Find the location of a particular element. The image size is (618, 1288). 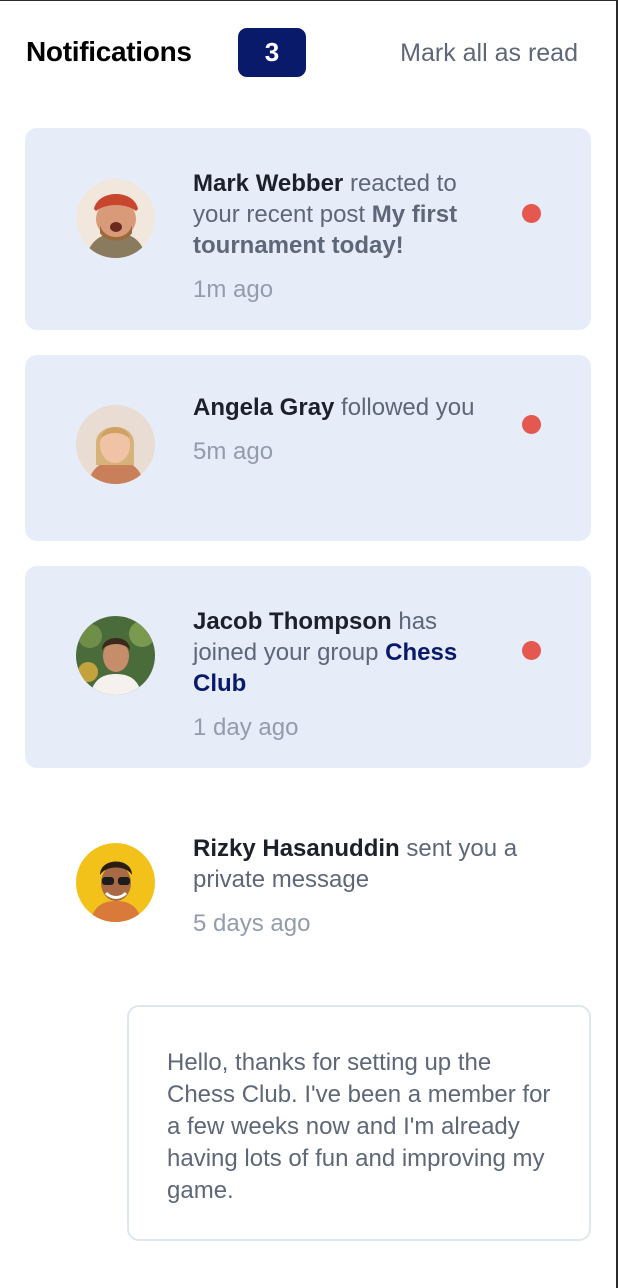

unread-count-badge: 3 is located at coordinates (272, 52).